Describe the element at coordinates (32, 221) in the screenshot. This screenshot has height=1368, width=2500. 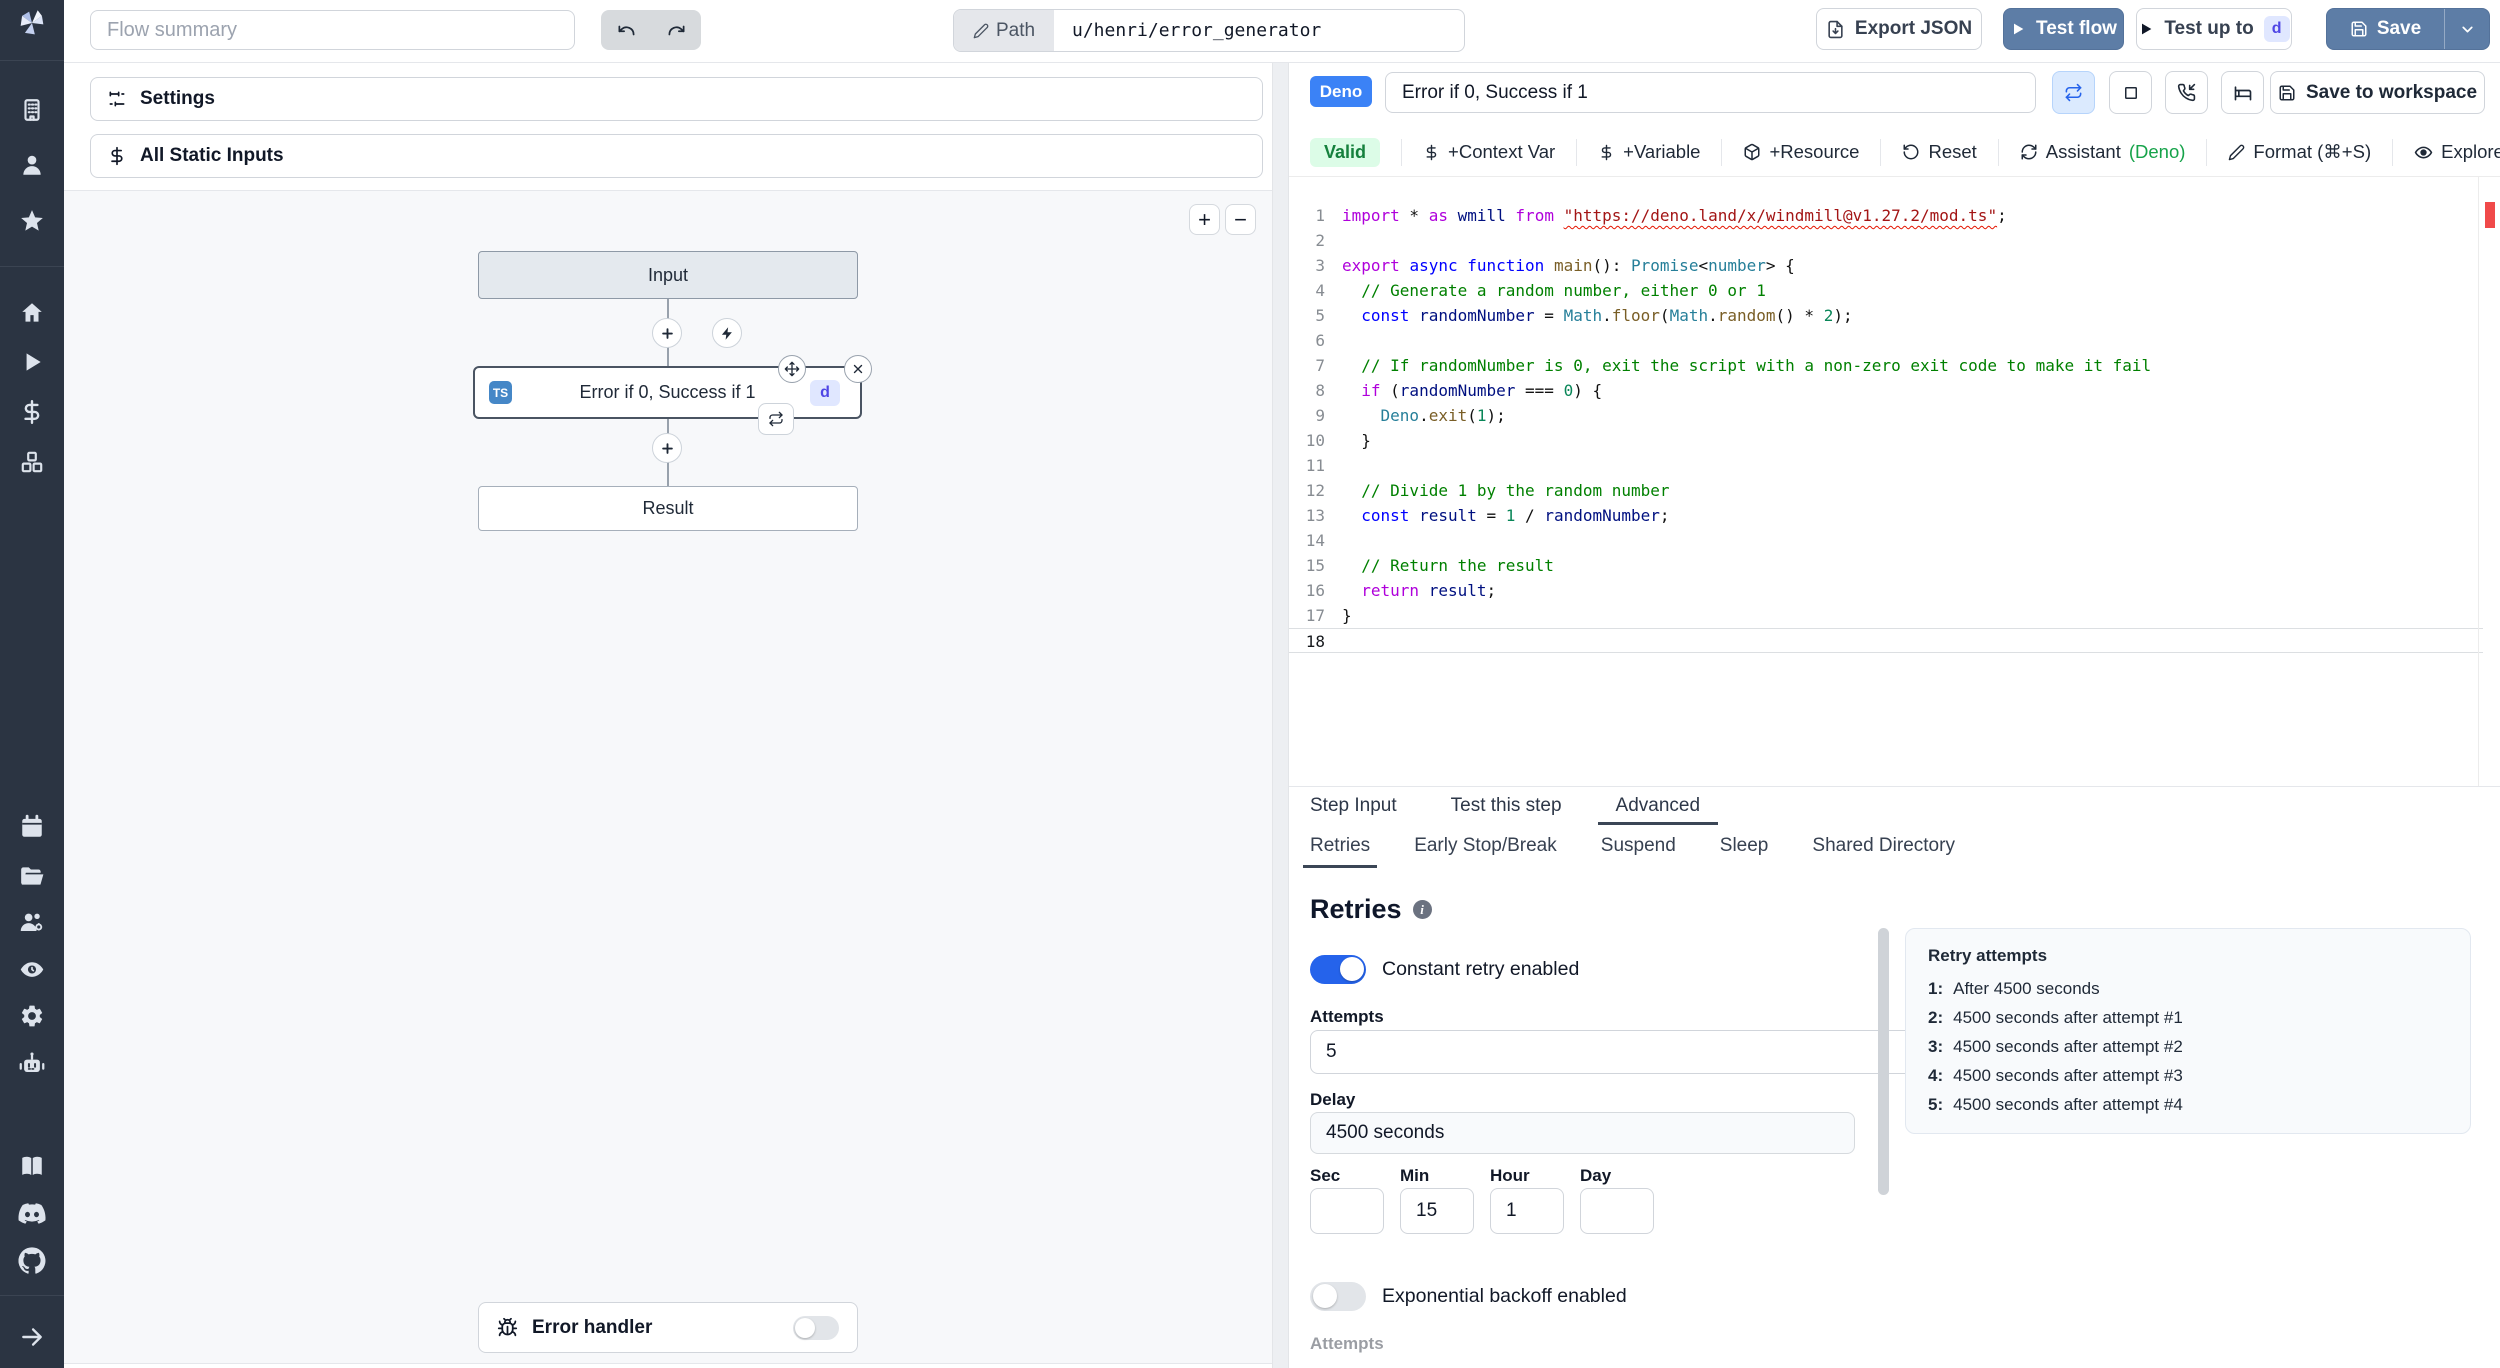
I see `favorites-star-icon` at that location.